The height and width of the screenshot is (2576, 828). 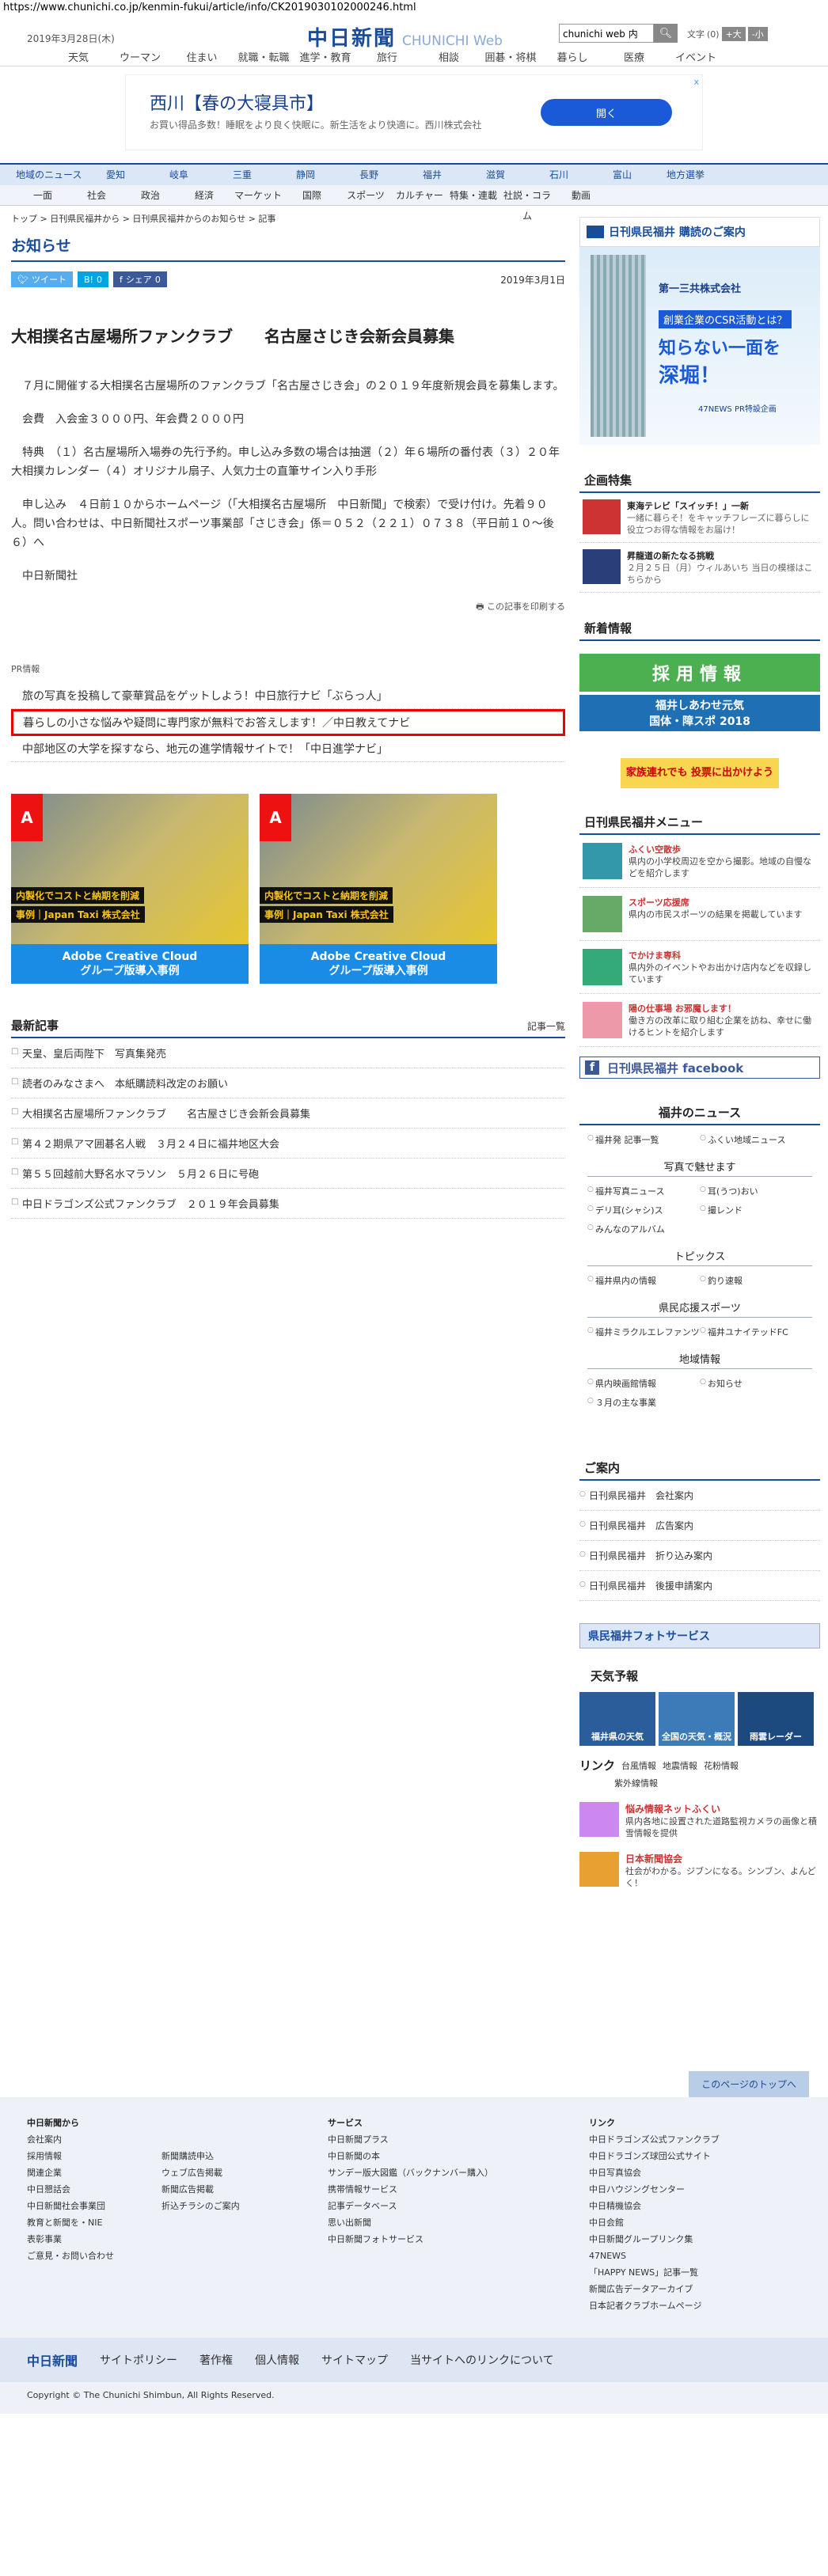 What do you see at coordinates (150, 195) in the screenshot?
I see `section-nav-item: 政治` at bounding box center [150, 195].